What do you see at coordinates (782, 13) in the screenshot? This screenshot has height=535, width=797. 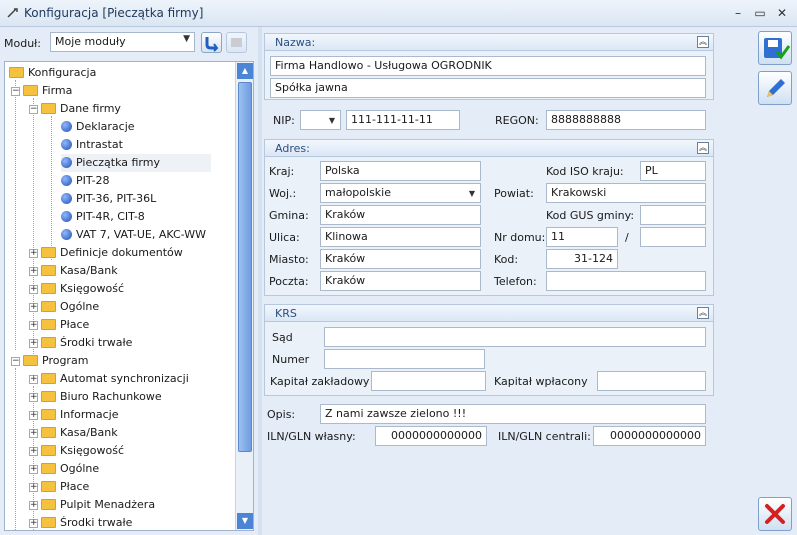 I see `close-window-button: ✕` at bounding box center [782, 13].